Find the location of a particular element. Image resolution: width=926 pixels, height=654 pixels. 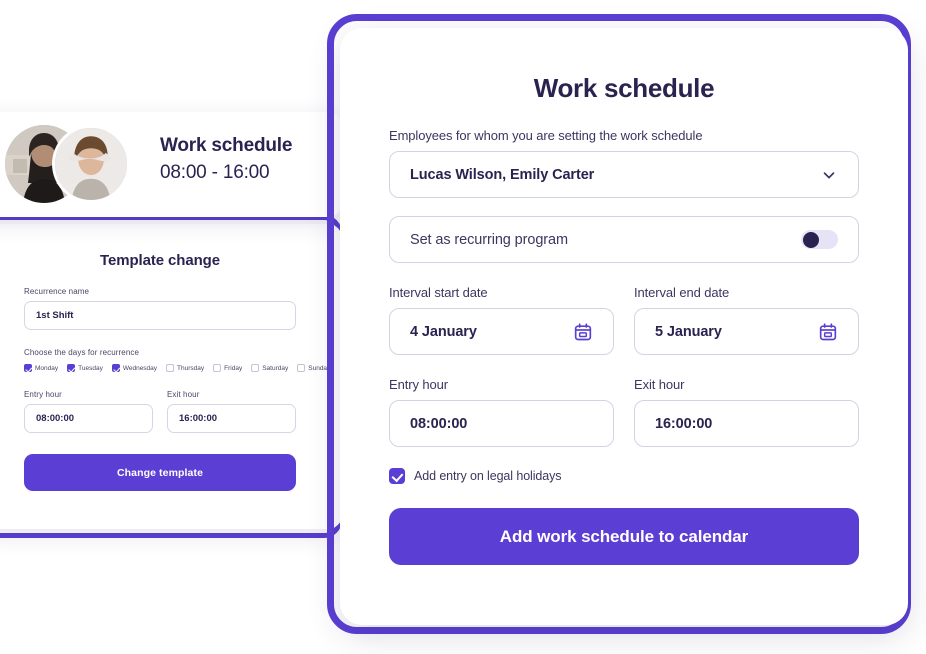

entry-hour-group: Entry hour 08:00:00 is located at coordinates (501, 412).